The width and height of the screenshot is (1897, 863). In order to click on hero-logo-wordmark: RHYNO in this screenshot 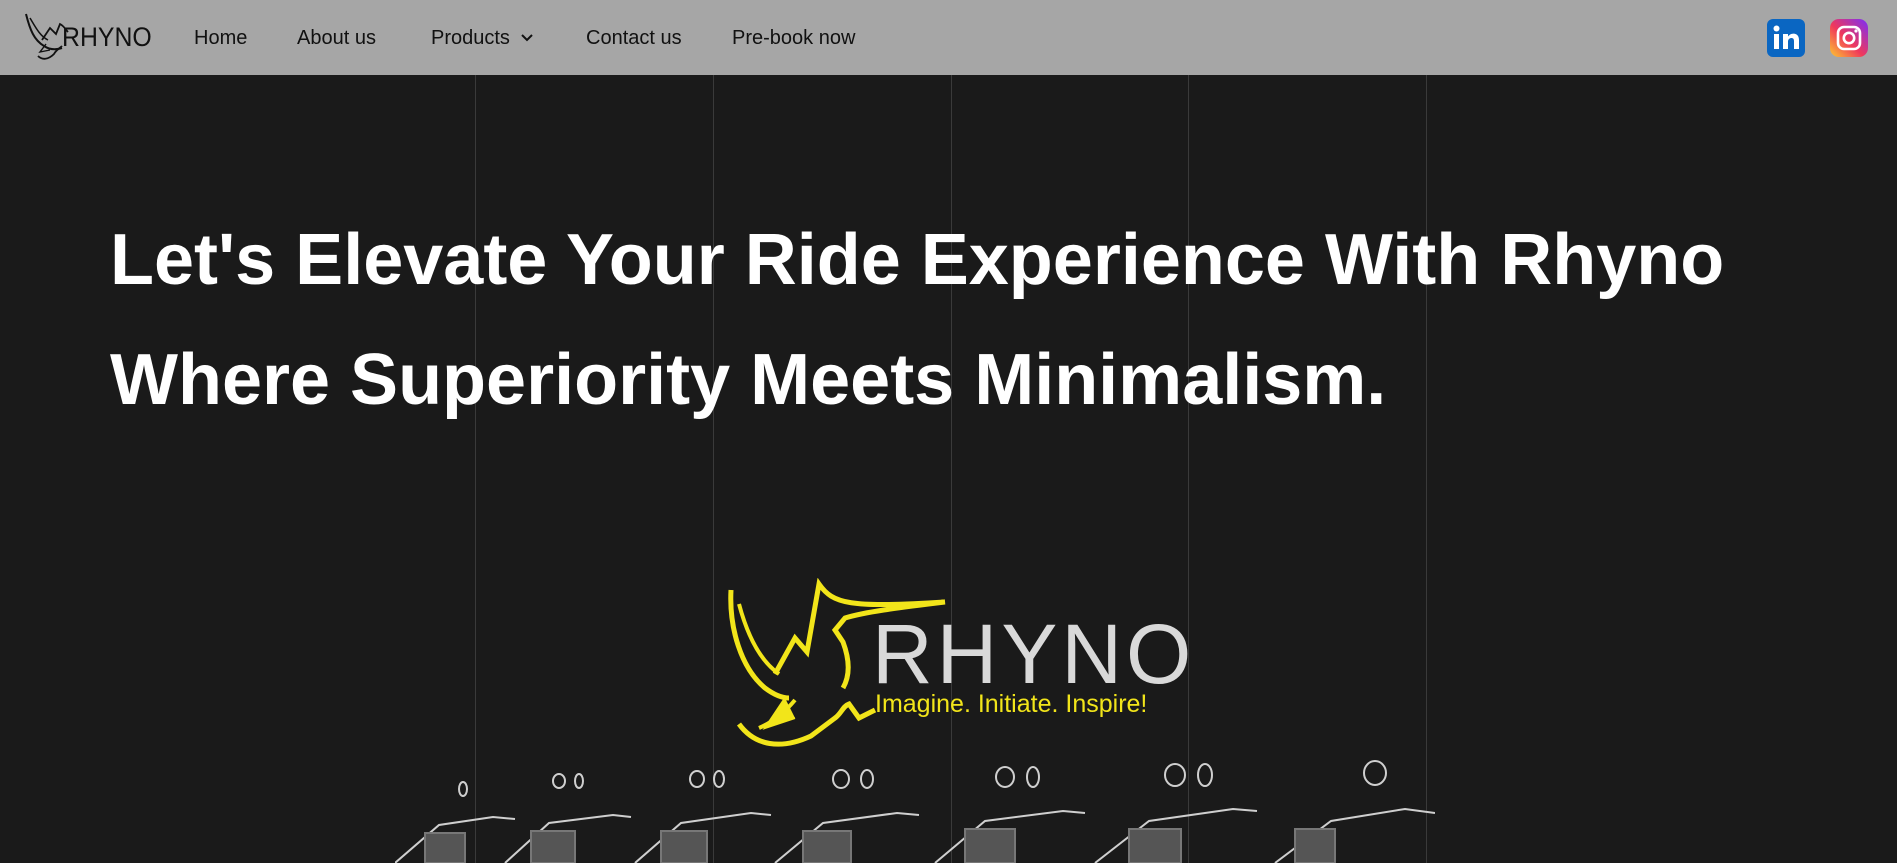, I will do `click(1034, 654)`.